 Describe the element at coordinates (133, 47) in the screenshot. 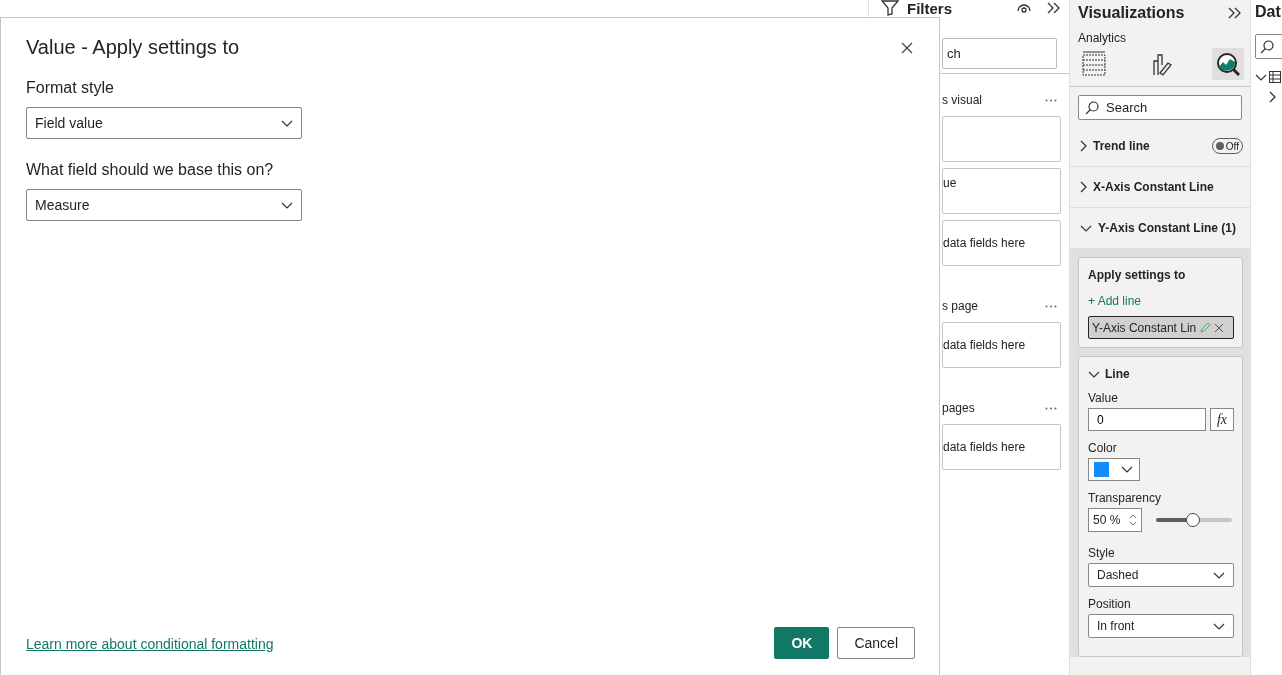

I see `dialog-title: Value - Apply settings to` at that location.